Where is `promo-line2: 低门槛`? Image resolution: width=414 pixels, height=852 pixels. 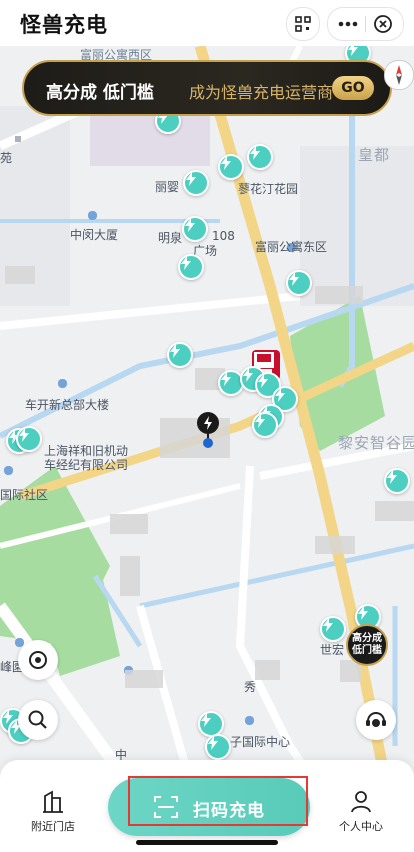 promo-line2: 低门槛 is located at coordinates (367, 650).